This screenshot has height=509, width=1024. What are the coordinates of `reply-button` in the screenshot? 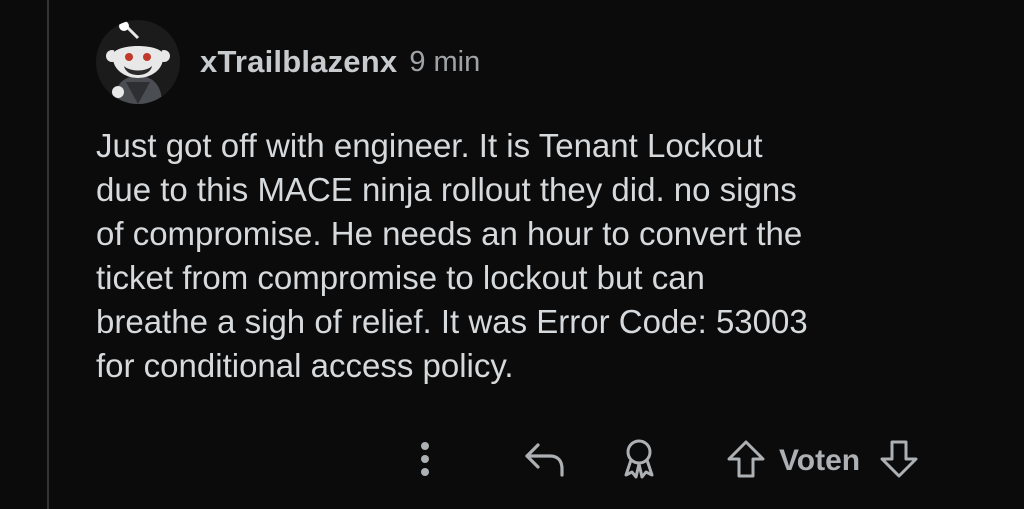 It's located at (545, 461).